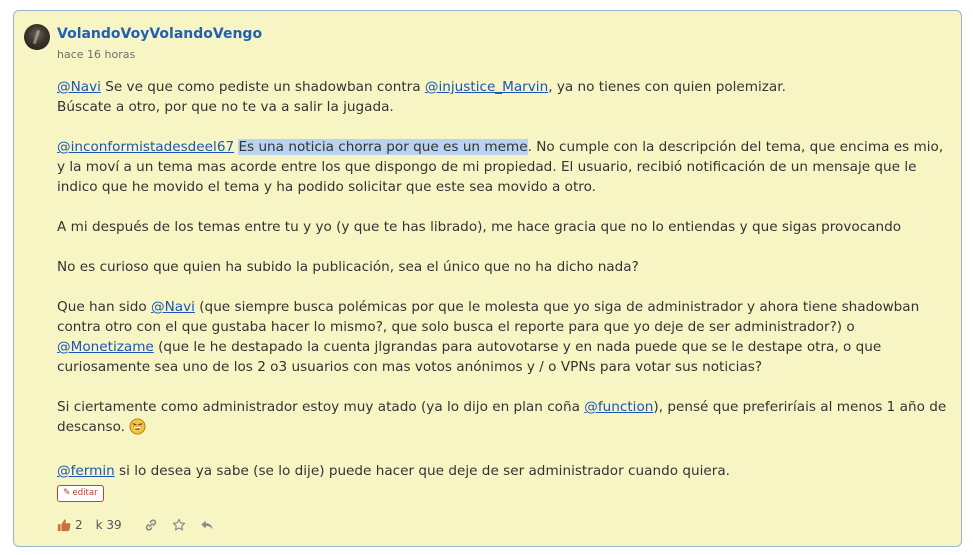 The image size is (973, 555). Describe the element at coordinates (79, 525) in the screenshot. I see `like-count: 2` at that location.